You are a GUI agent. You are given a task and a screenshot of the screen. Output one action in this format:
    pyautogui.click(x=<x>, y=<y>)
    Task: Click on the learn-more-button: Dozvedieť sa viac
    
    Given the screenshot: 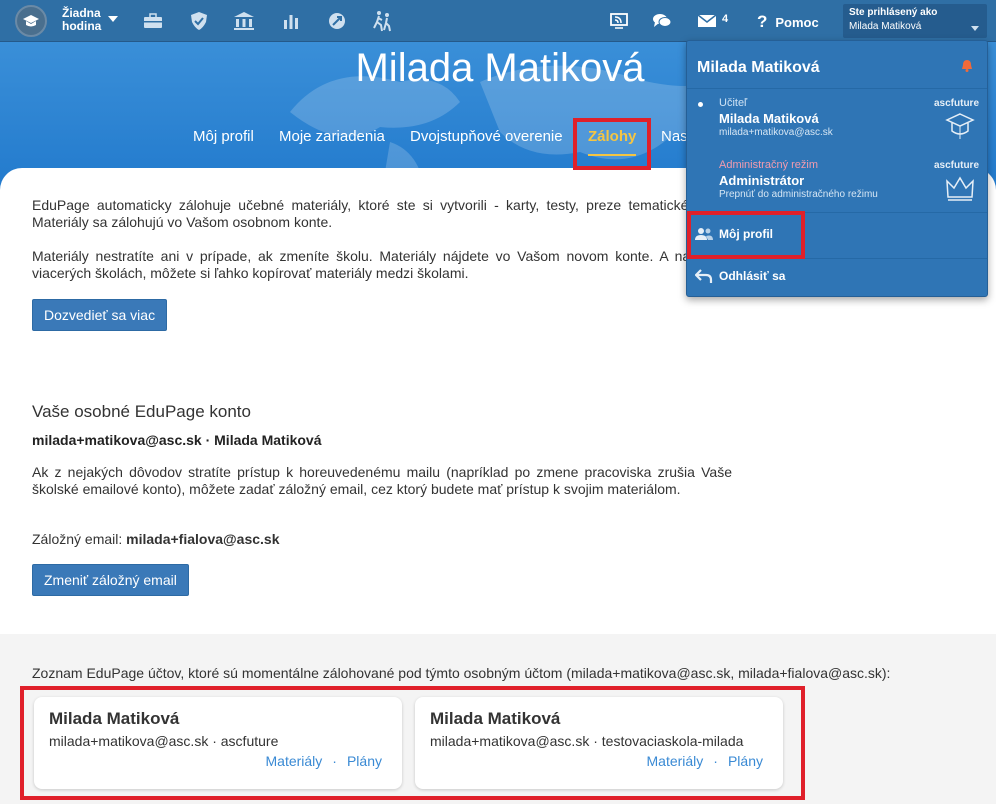 What is the action you would take?
    pyautogui.click(x=100, y=315)
    